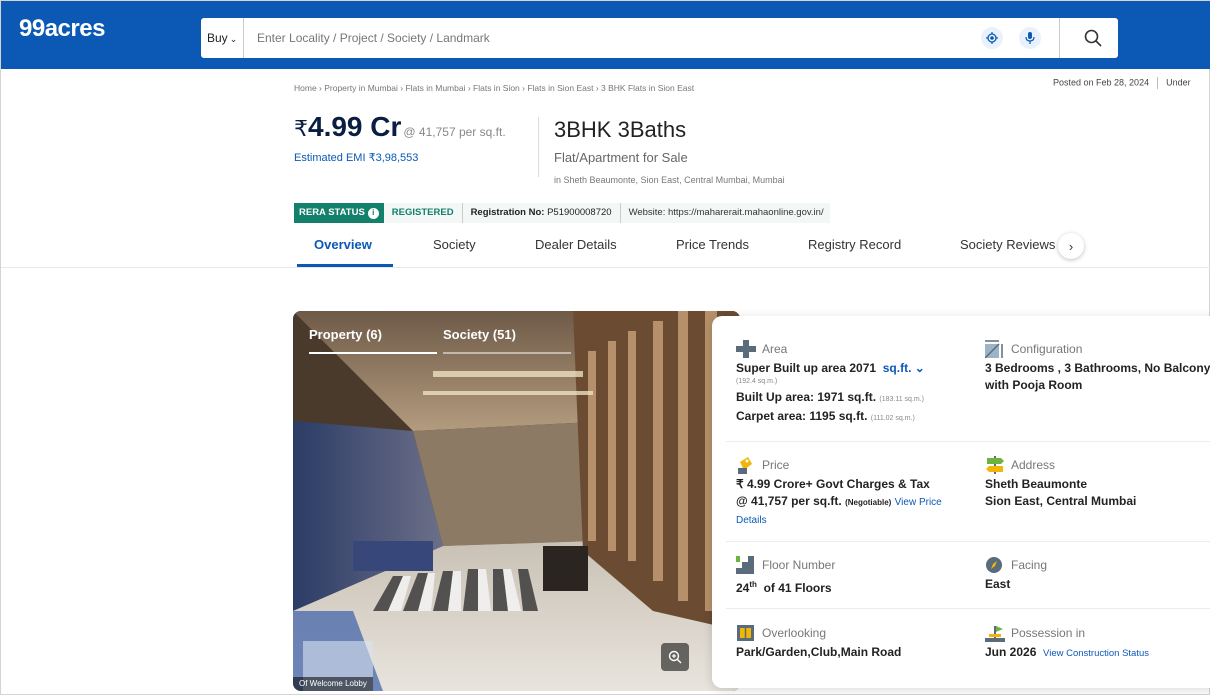 Image resolution: width=1210 pixels, height=695 pixels. I want to click on top-header: 99acres Buy ⌄, so click(605, 35).